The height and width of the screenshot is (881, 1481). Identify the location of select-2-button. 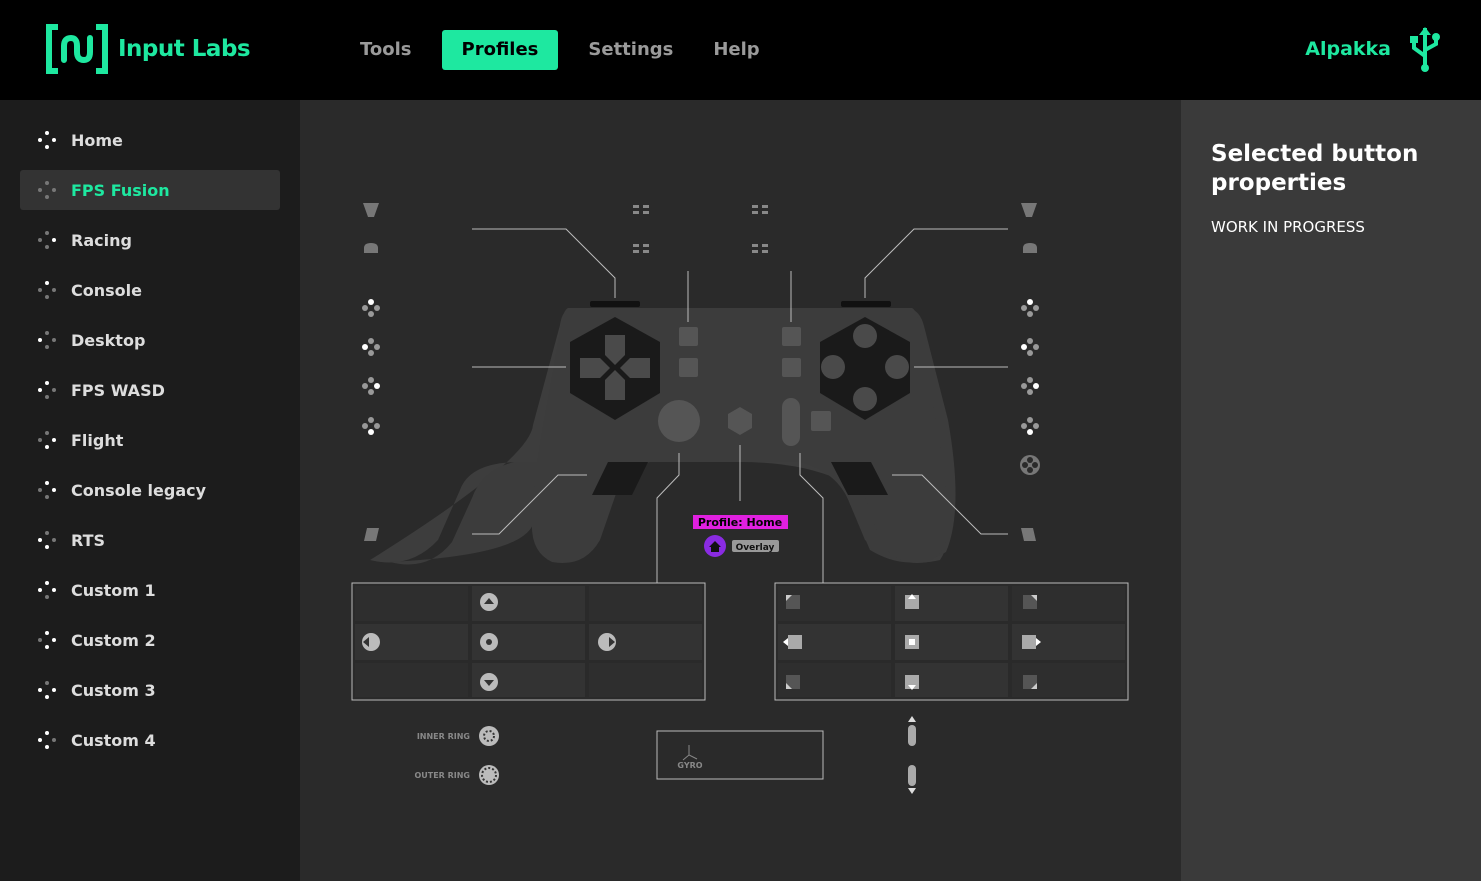
(688, 367).